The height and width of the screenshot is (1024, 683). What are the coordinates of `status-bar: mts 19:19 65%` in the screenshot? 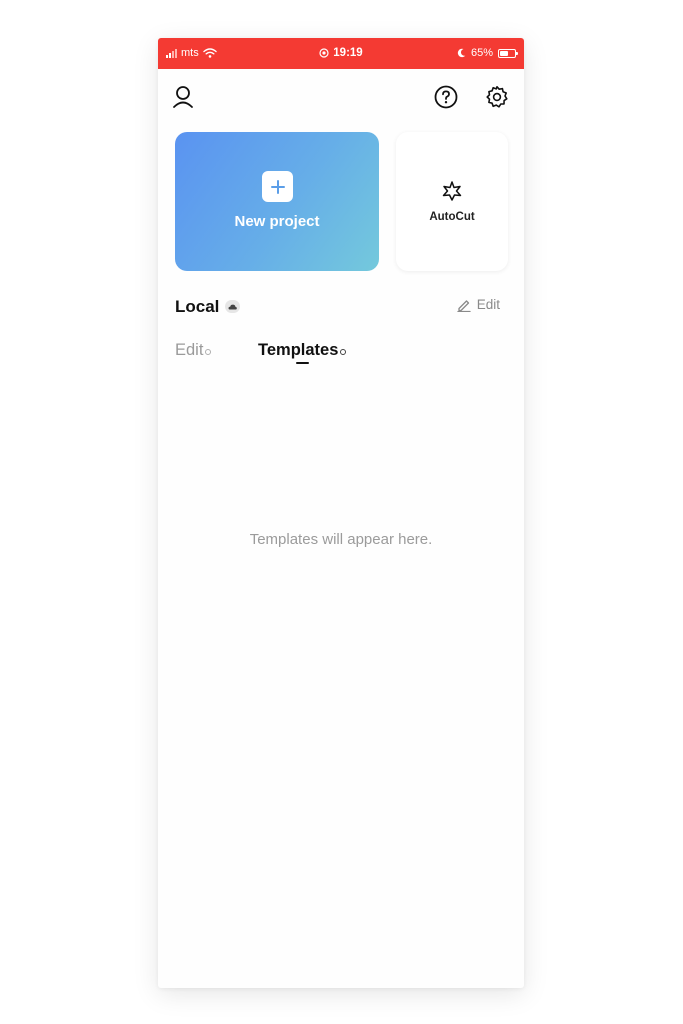 It's located at (341, 53).